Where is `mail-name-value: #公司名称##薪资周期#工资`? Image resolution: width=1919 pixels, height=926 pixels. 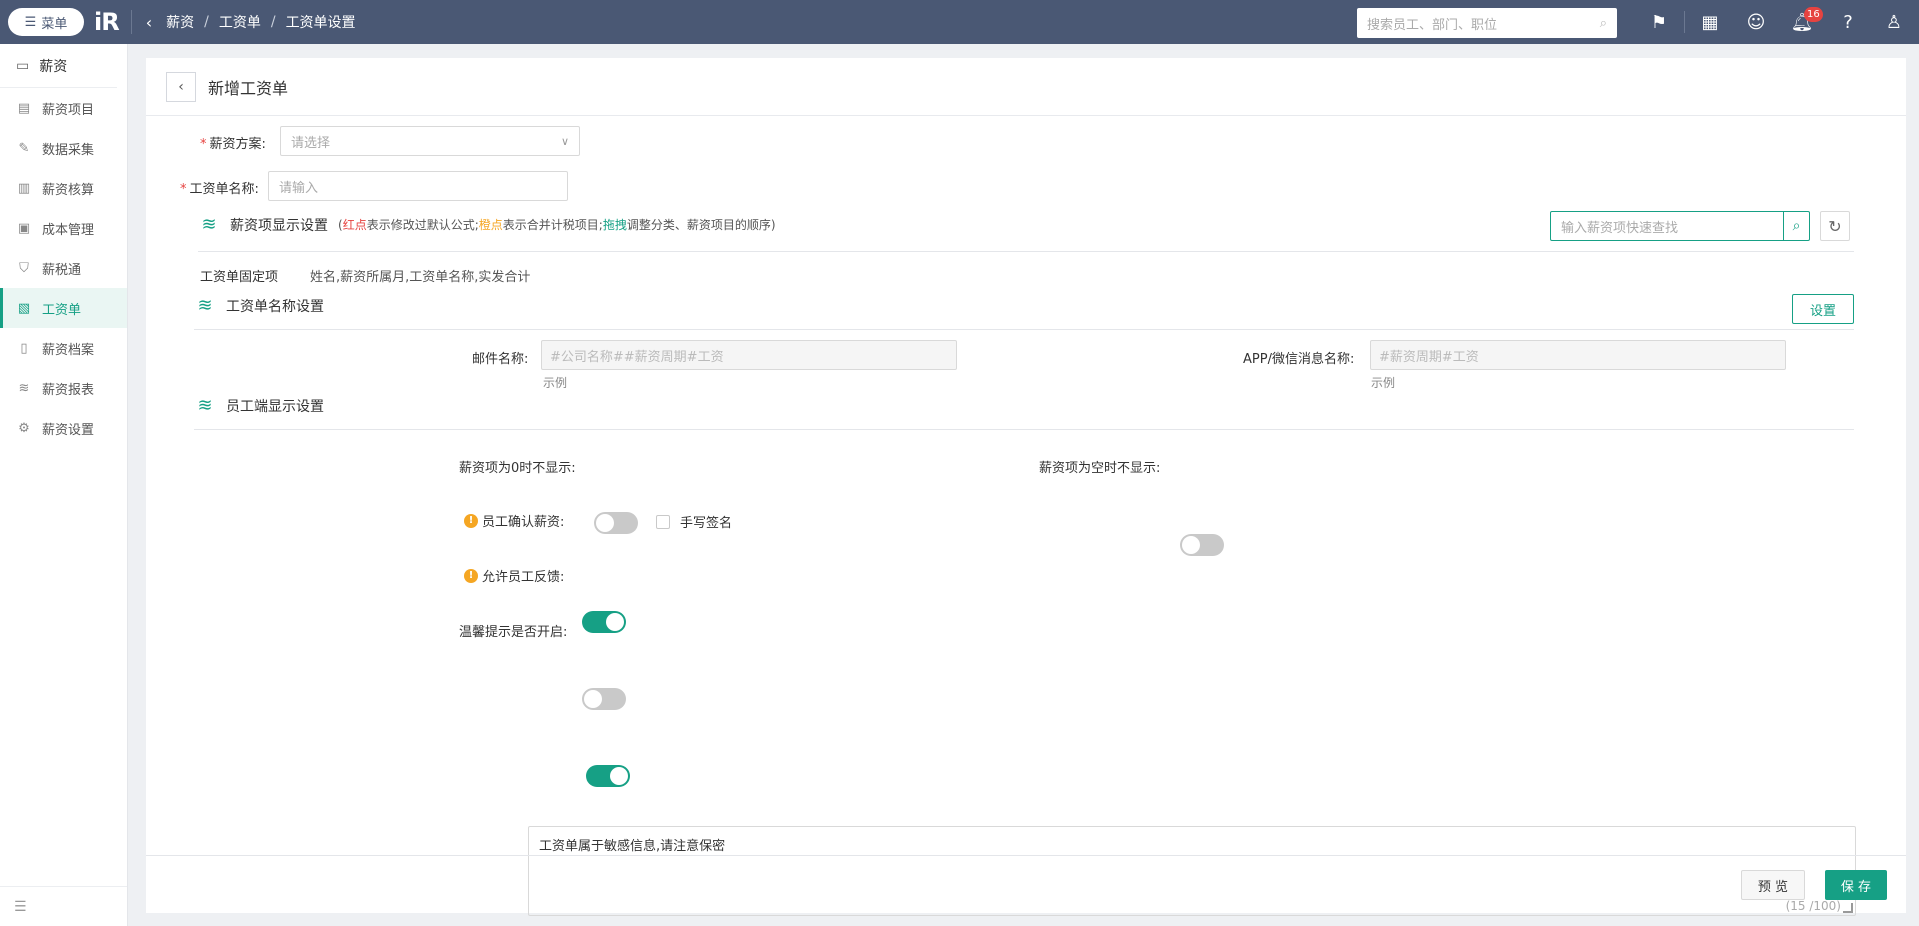
mail-name-value: #公司名称##薪资周期#工资 is located at coordinates (637, 357).